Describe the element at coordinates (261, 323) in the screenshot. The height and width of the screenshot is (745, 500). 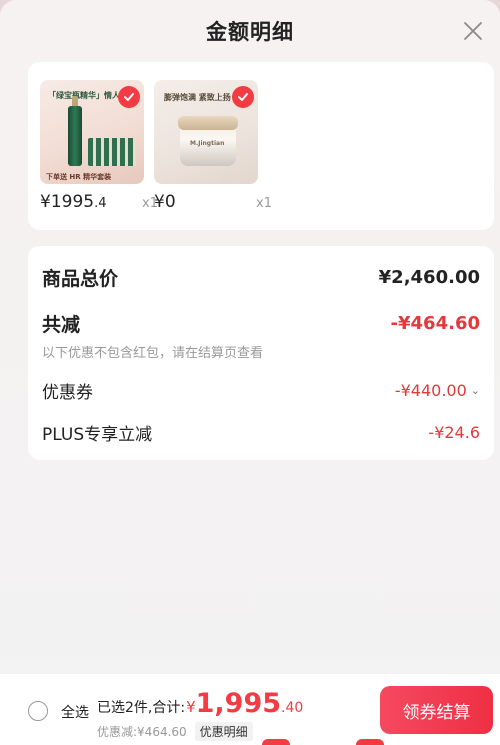
I see `reduce-row: 共减 -¥464.60` at that location.